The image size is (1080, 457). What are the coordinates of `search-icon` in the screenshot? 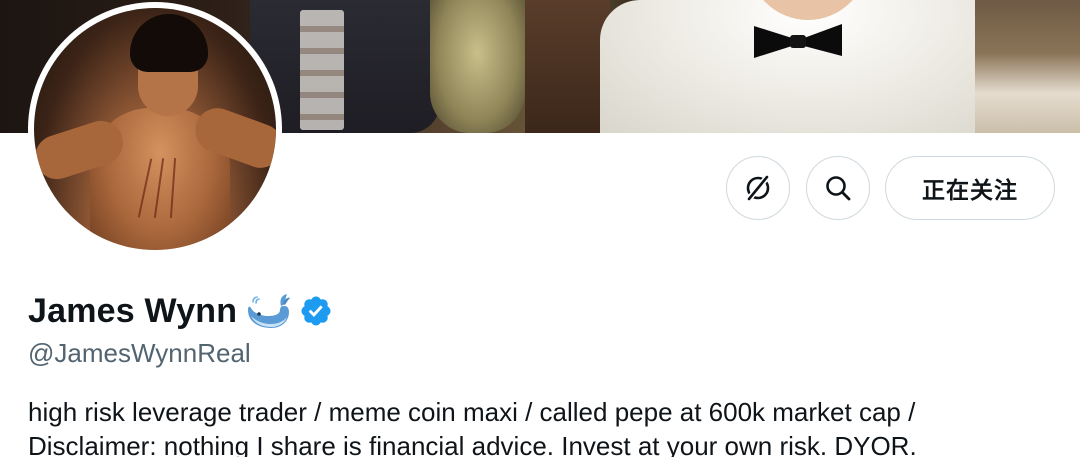 It's located at (838, 188).